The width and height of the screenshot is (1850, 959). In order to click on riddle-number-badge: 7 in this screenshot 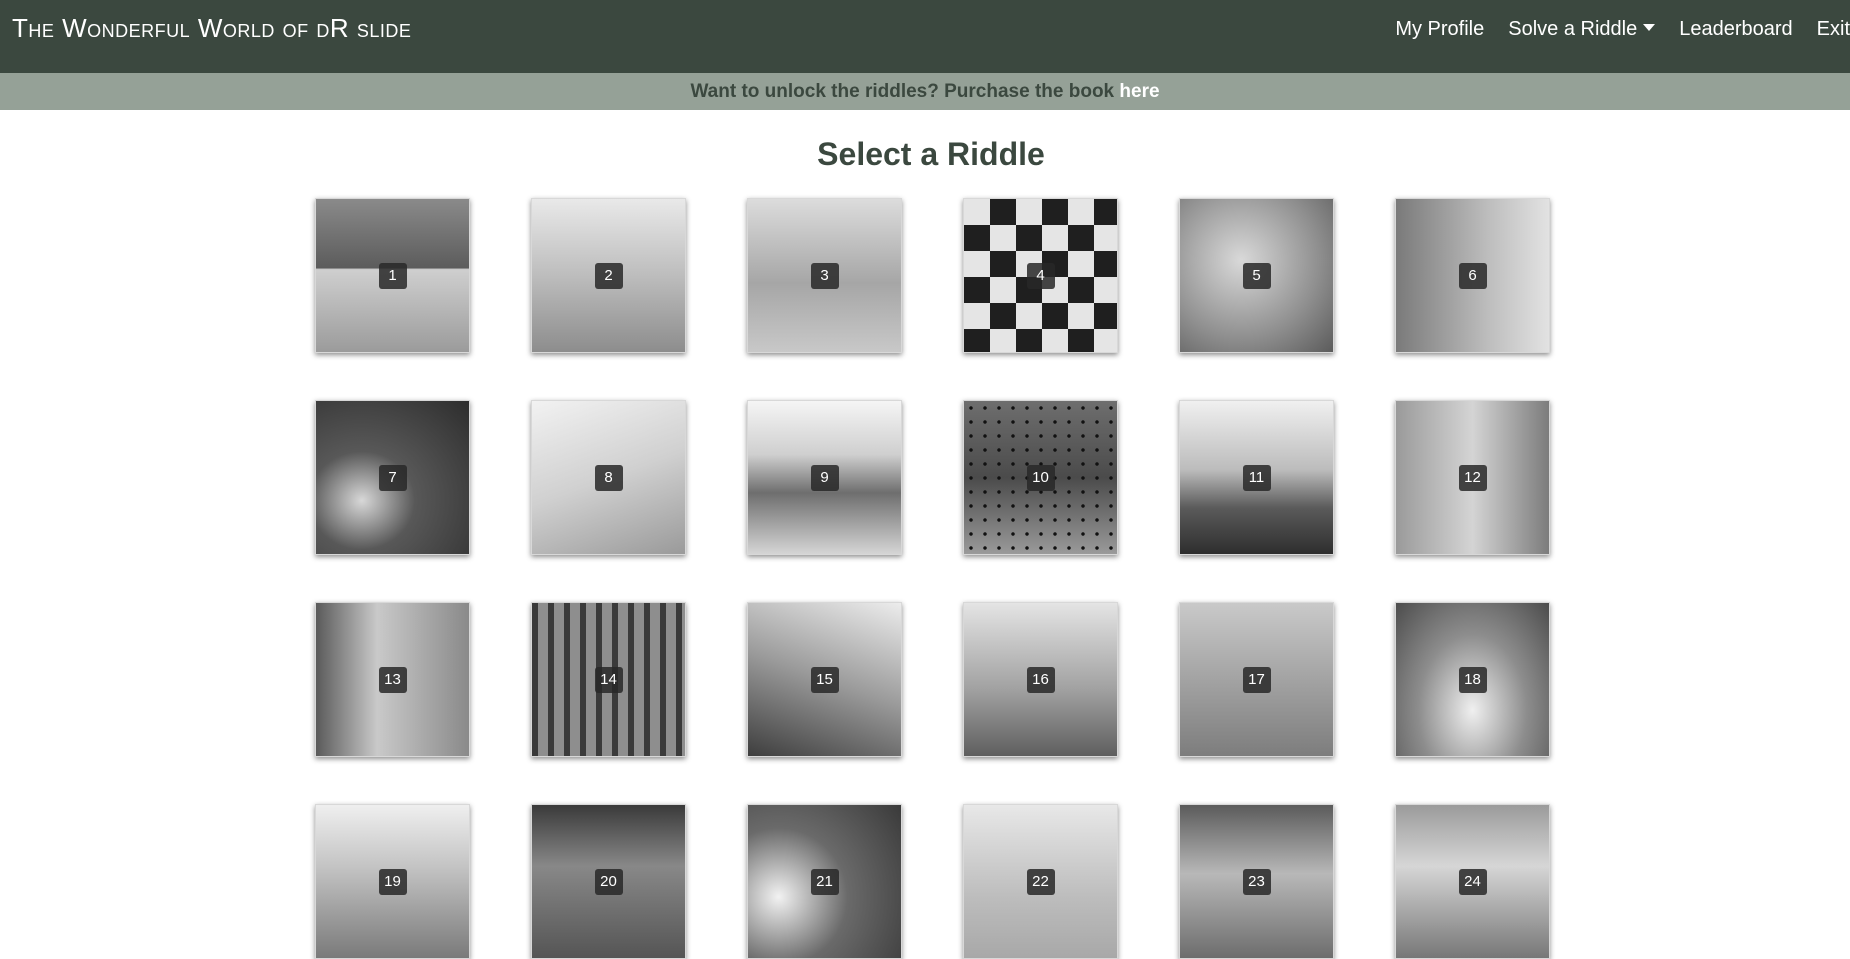, I will do `click(392, 477)`.